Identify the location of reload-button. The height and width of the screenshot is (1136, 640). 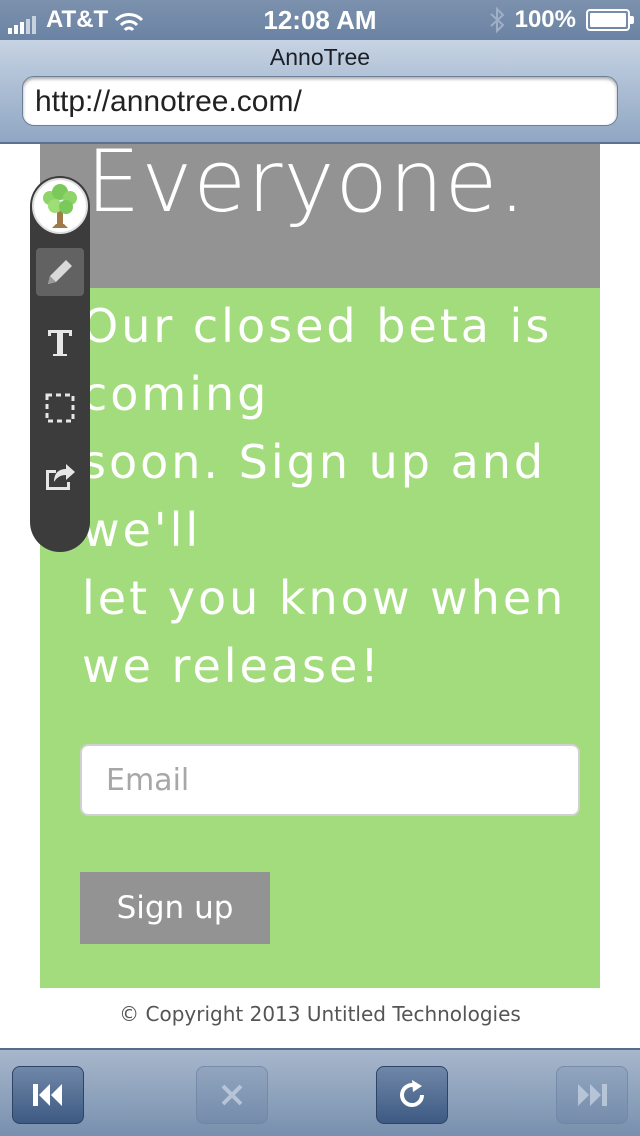
(412, 1095).